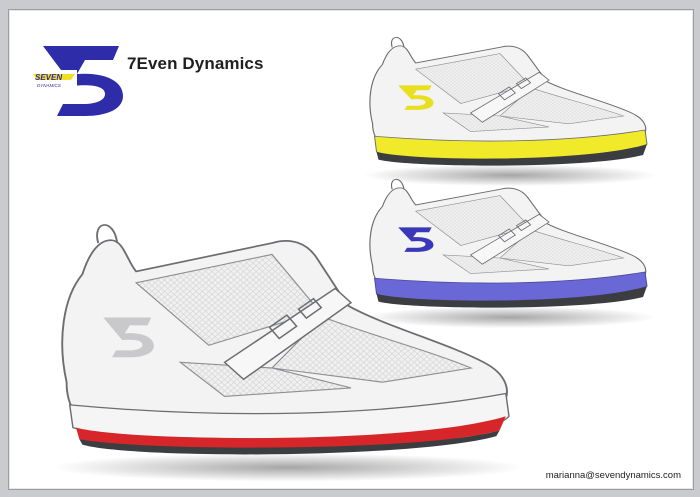 The height and width of the screenshot is (497, 700). Describe the element at coordinates (509, 111) in the screenshot. I see `shoe-yellow` at that location.